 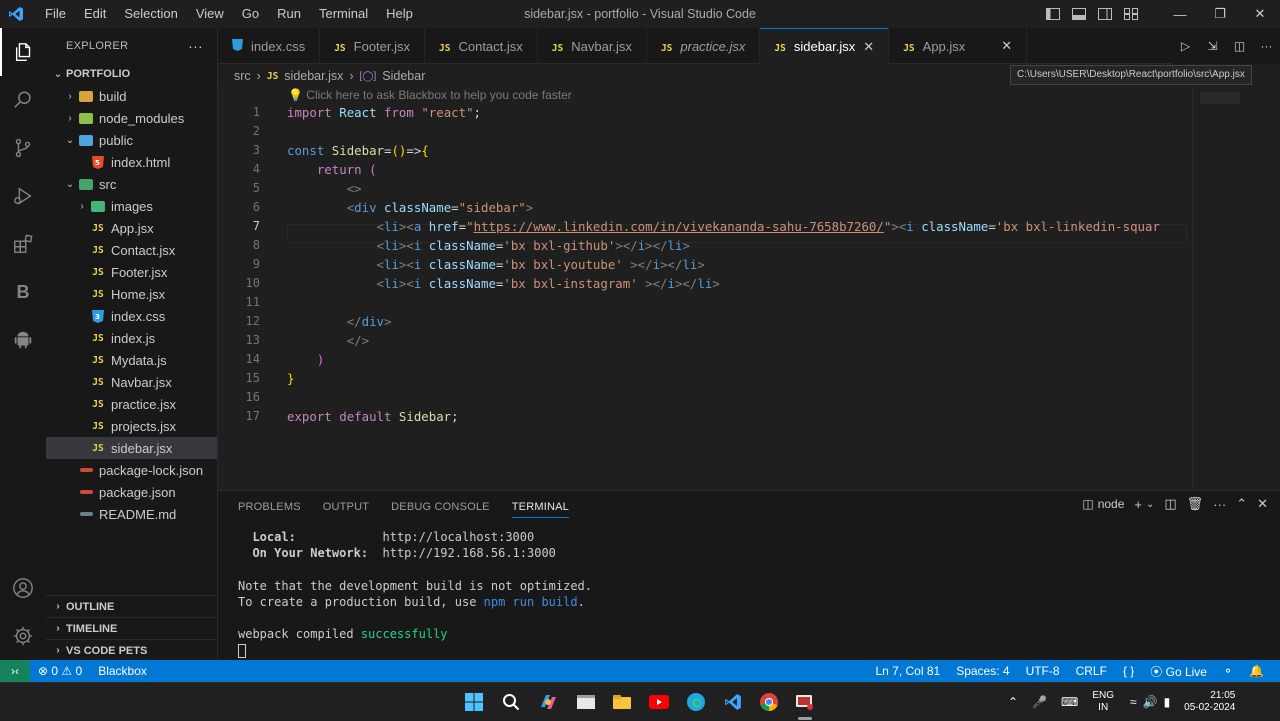 What do you see at coordinates (586, 702) in the screenshot?
I see `task-view-icon` at bounding box center [586, 702].